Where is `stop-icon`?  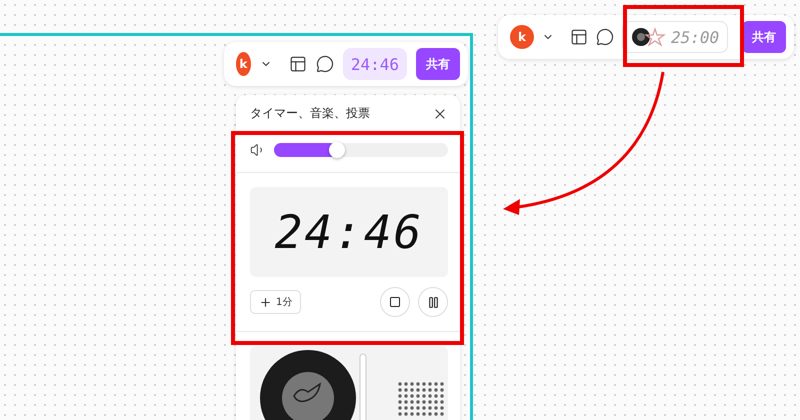 stop-icon is located at coordinates (395, 302).